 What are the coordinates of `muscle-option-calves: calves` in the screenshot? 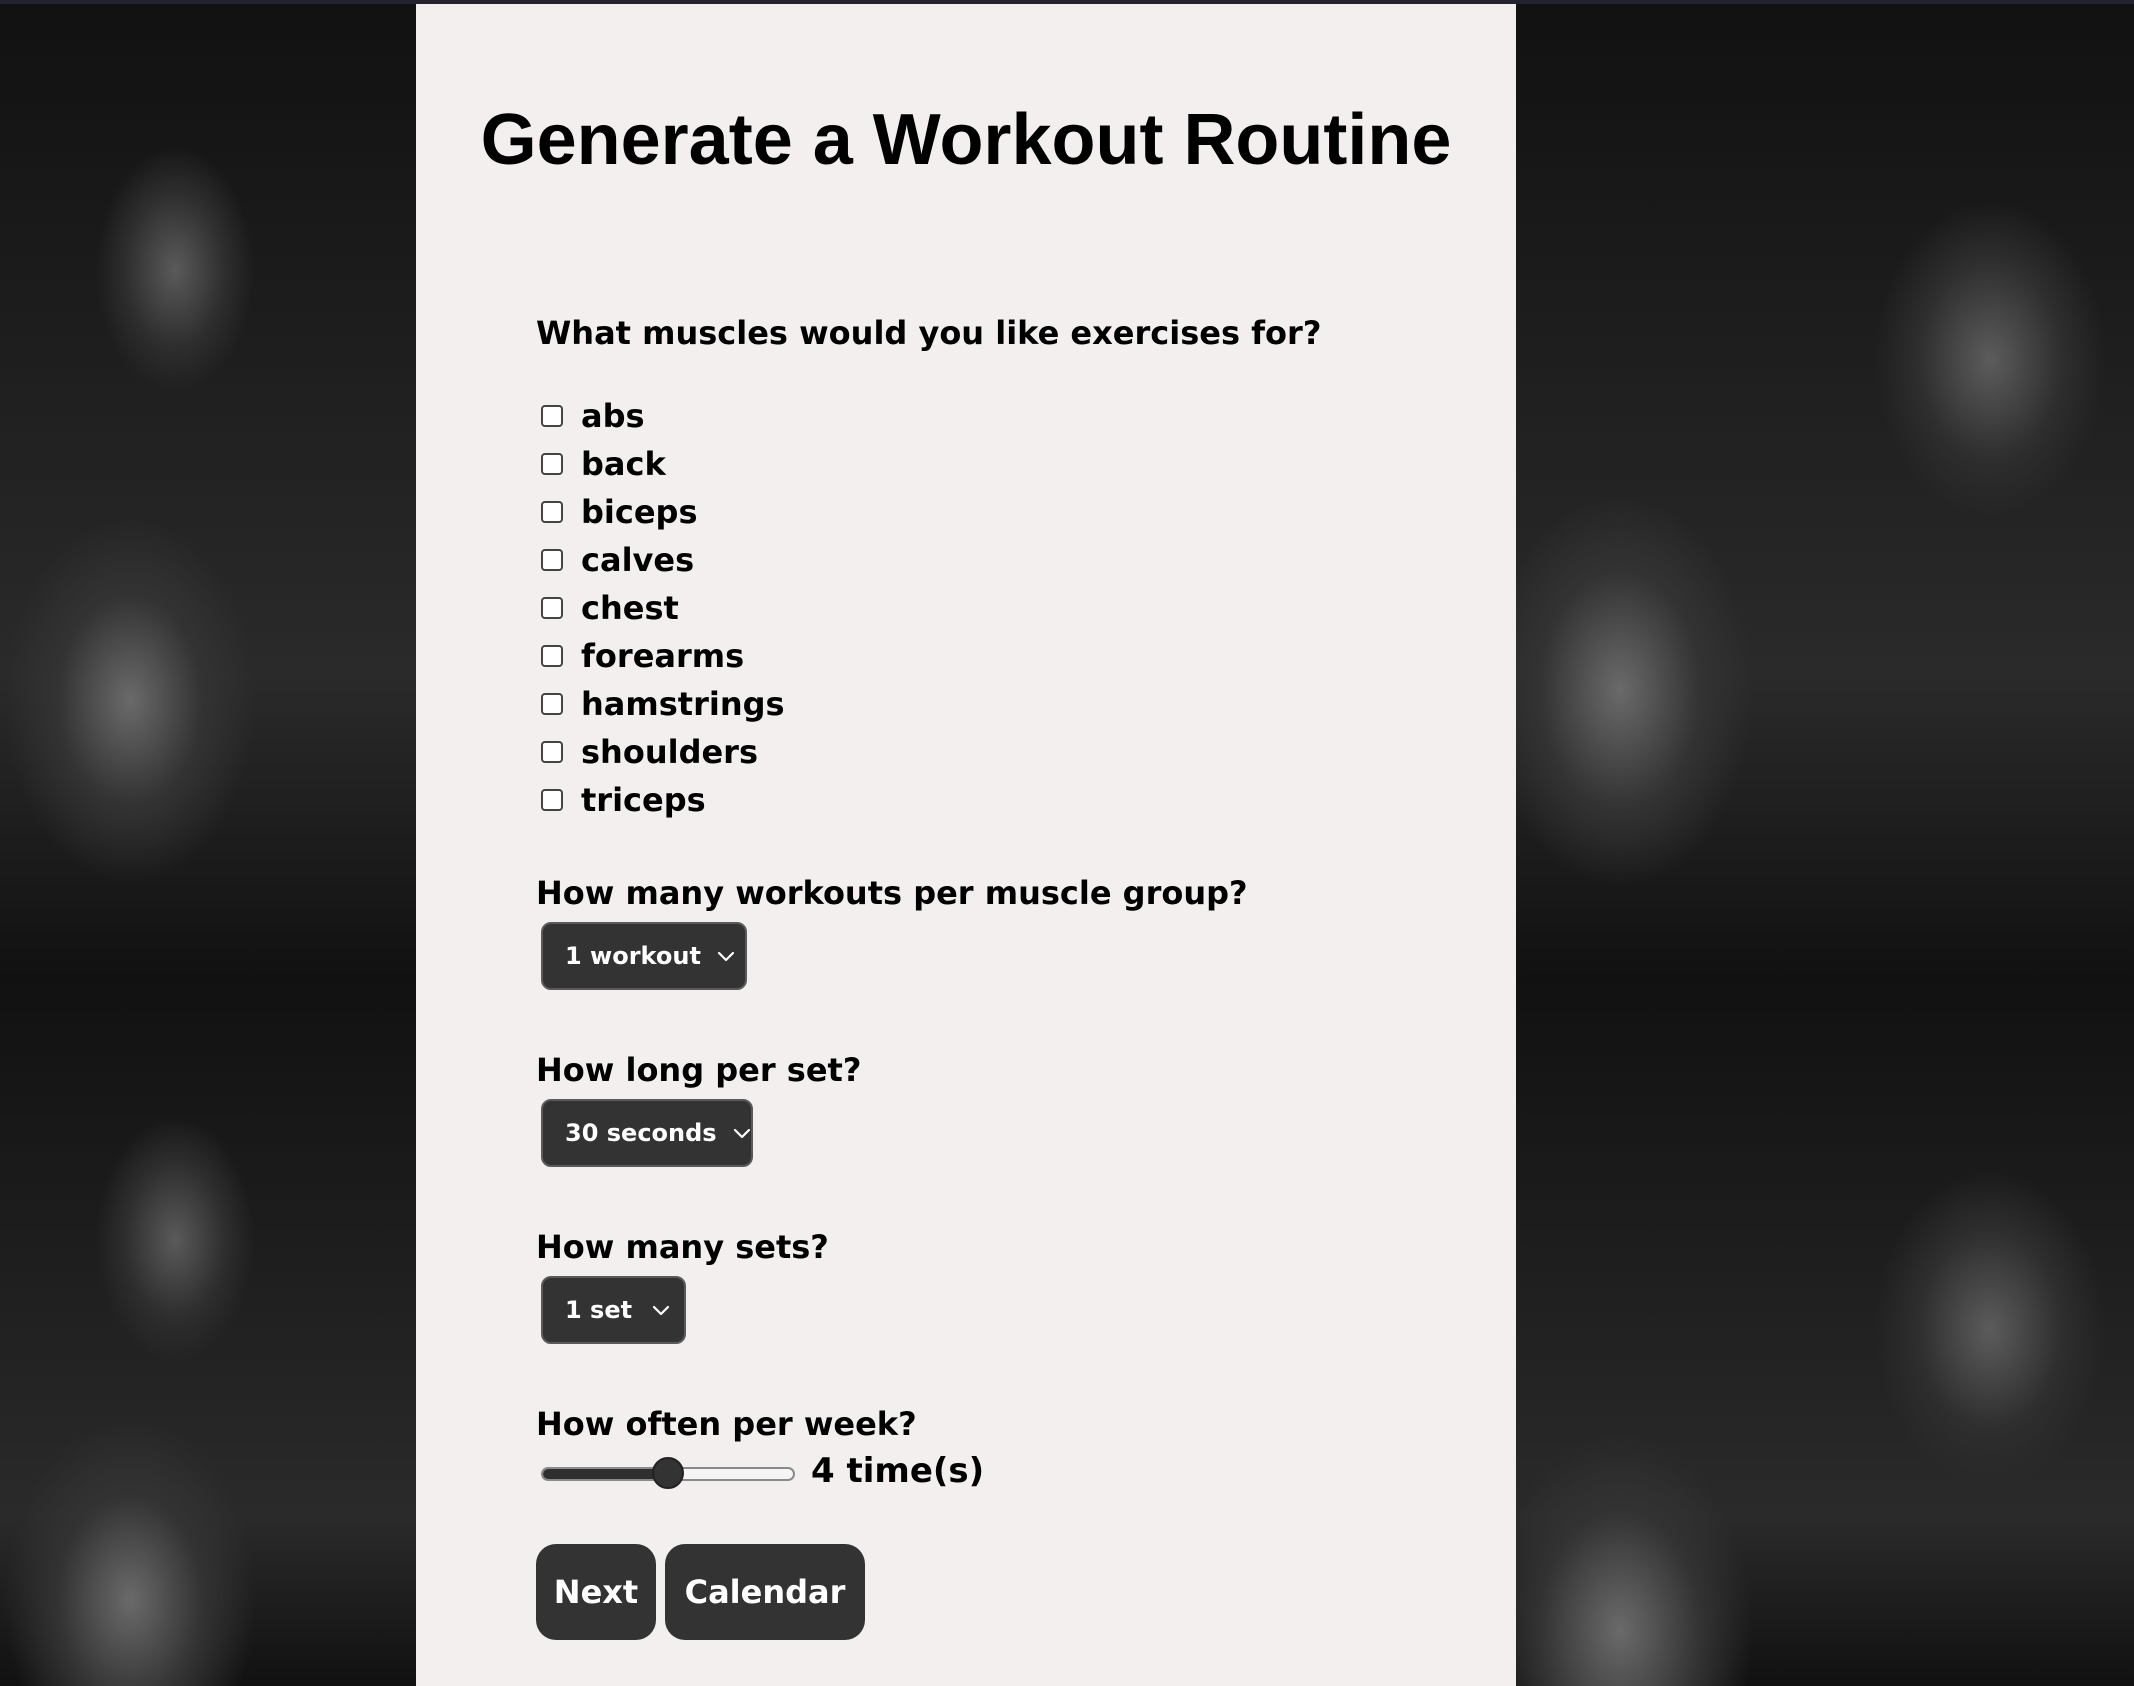 It's located at (663, 560).